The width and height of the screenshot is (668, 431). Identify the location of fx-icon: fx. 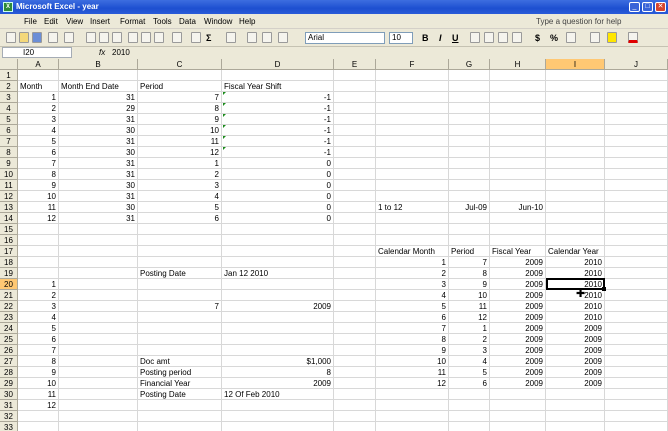
(102, 52).